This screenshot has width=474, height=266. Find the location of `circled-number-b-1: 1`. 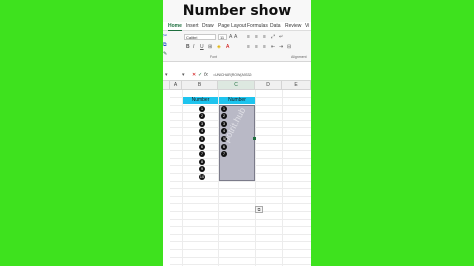

circled-number-b-1: 1 is located at coordinates (202, 108).